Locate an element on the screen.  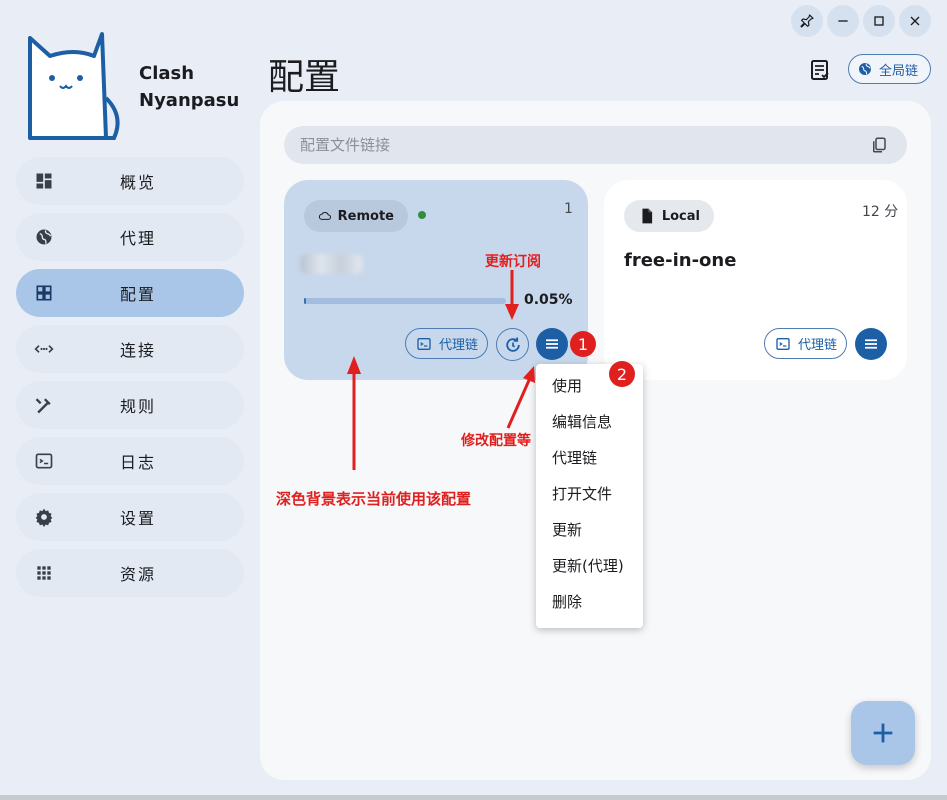
annotation-update-note: 更新订阅 is located at coordinates (513, 262).